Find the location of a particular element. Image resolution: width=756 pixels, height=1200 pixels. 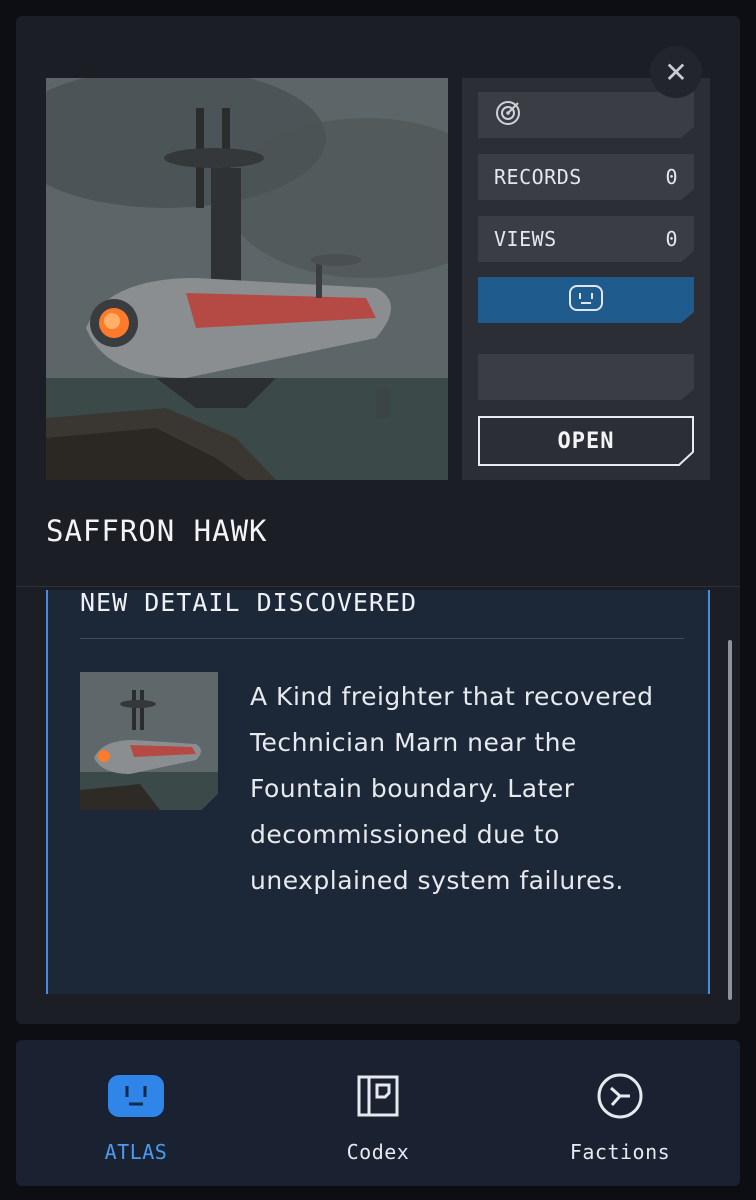

nav-item-atlas: ATLAS is located at coordinates (136, 1113).